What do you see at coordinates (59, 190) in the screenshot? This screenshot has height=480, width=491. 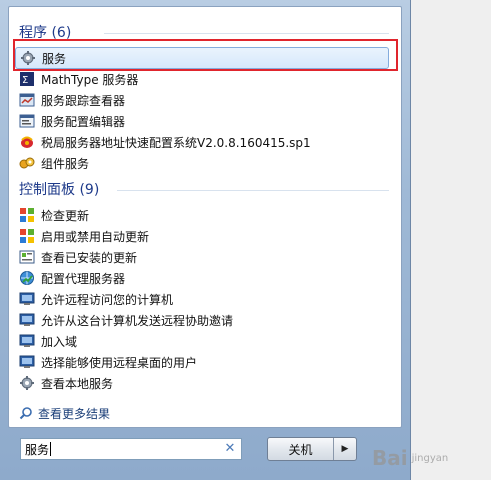 I see `control-panel-group-header: 控制面板 (9)` at bounding box center [59, 190].